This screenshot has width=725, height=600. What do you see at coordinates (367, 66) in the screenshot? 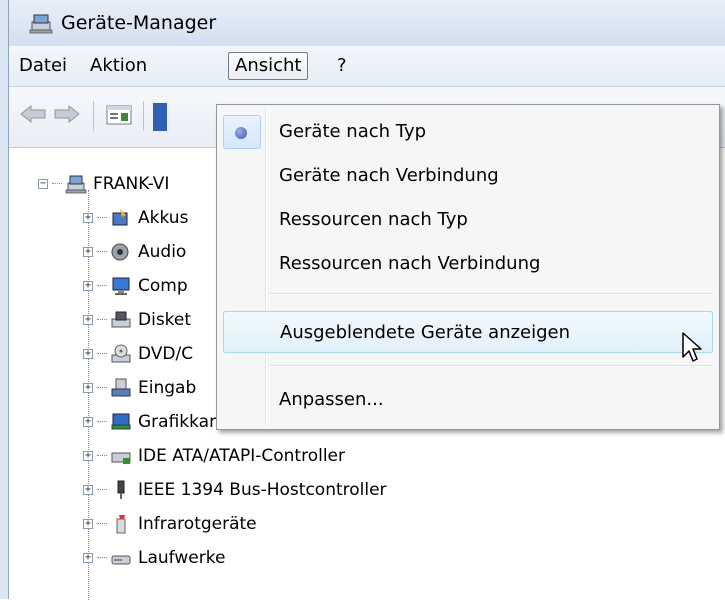
I see `menu-bar: Datei Aktion Ansicht ?` at bounding box center [367, 66].